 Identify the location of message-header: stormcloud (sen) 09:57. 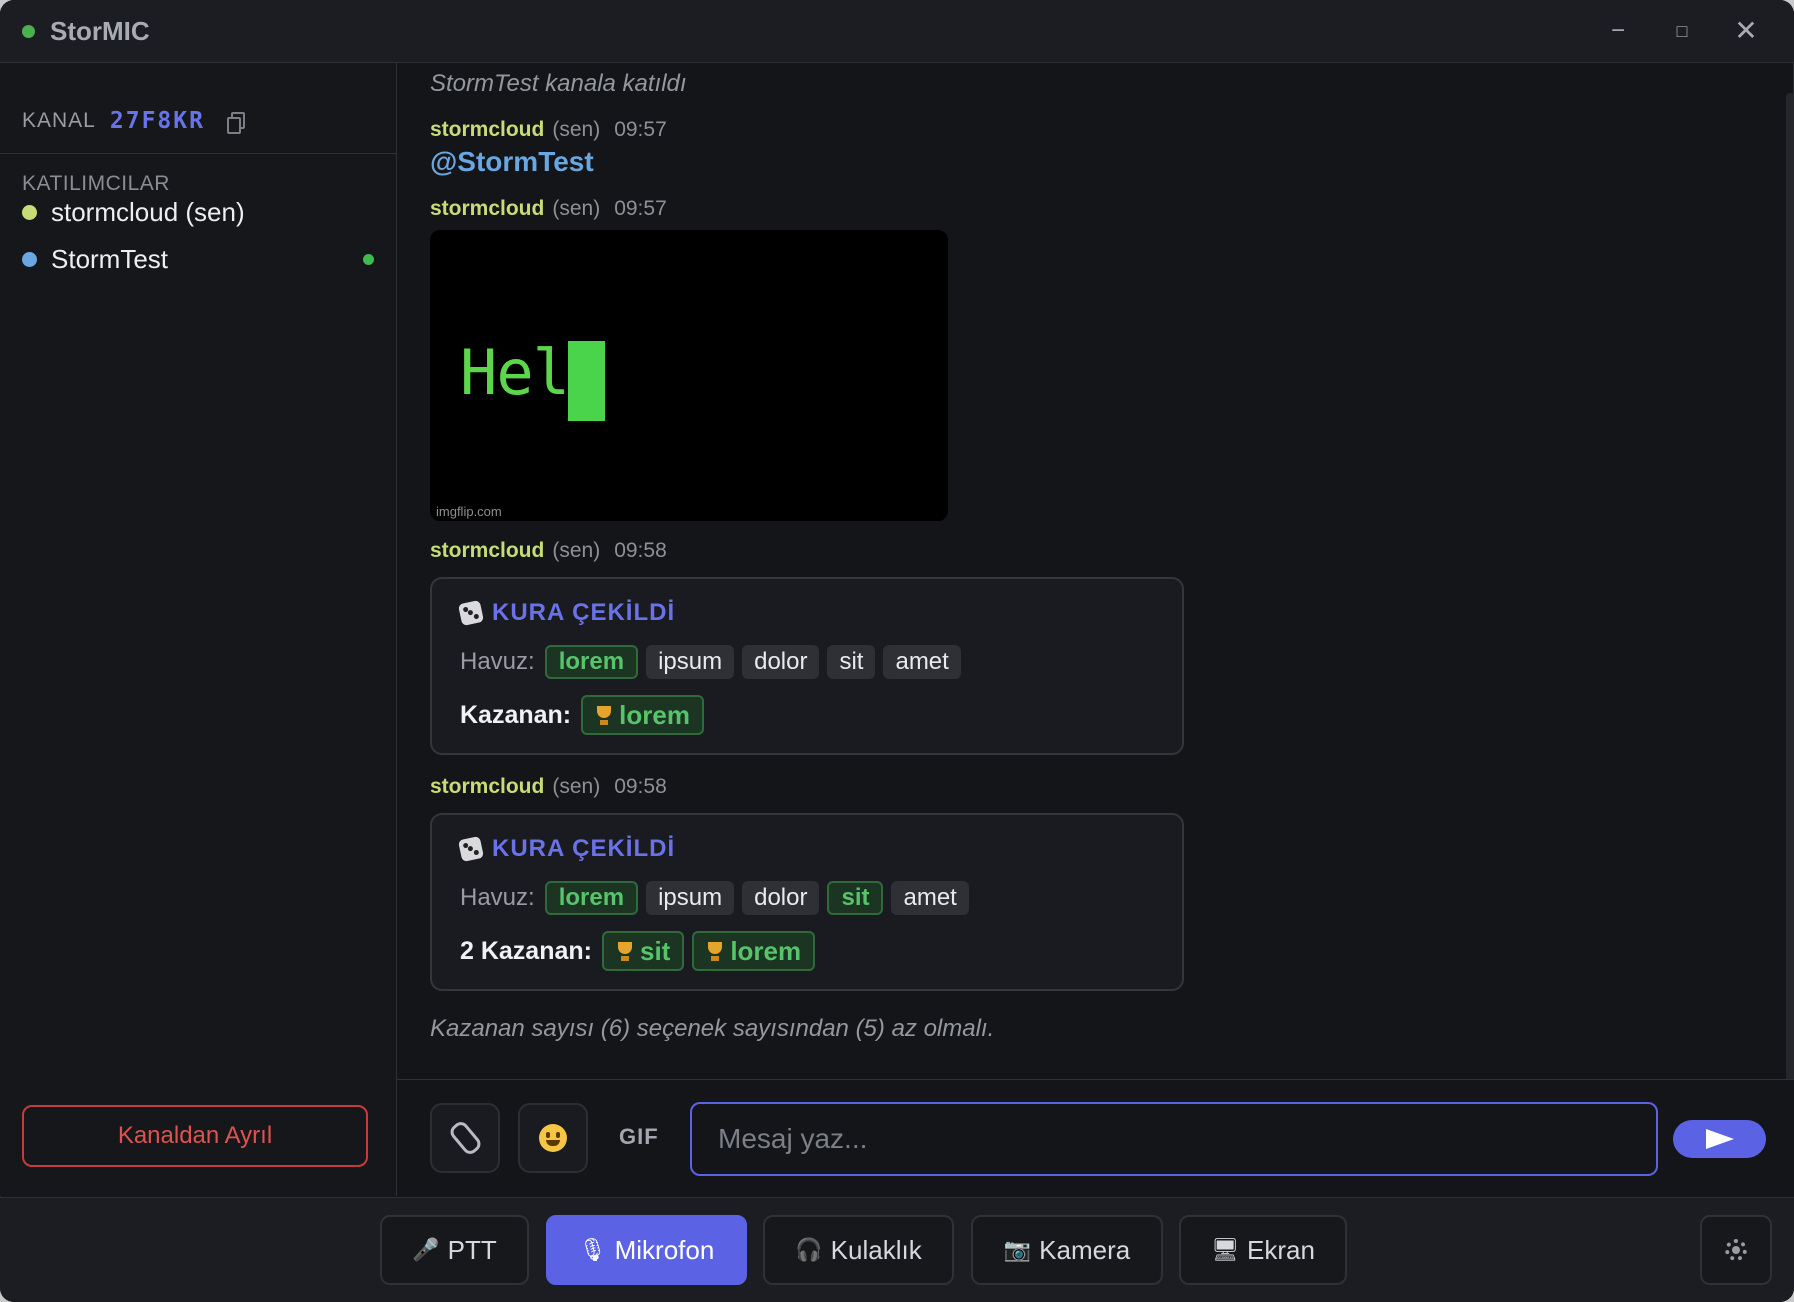
(548, 130).